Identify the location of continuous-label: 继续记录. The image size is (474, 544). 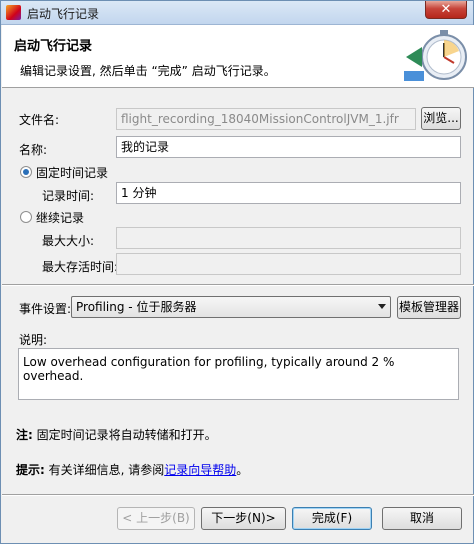
(60, 218).